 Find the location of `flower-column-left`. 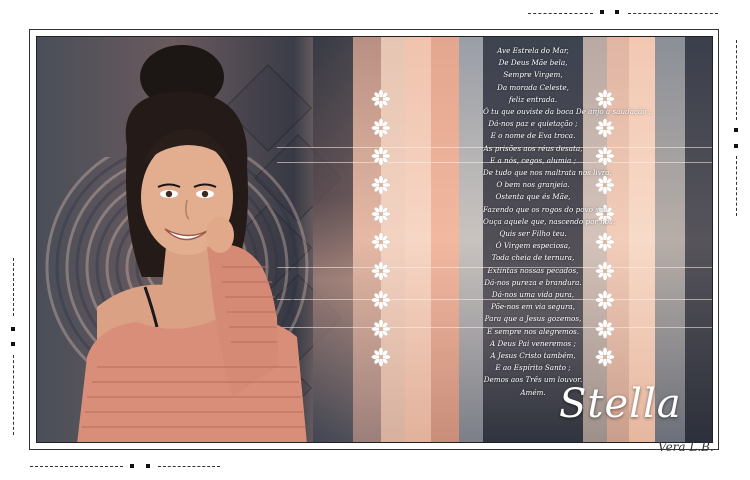

flower-column-left is located at coordinates (381, 232).